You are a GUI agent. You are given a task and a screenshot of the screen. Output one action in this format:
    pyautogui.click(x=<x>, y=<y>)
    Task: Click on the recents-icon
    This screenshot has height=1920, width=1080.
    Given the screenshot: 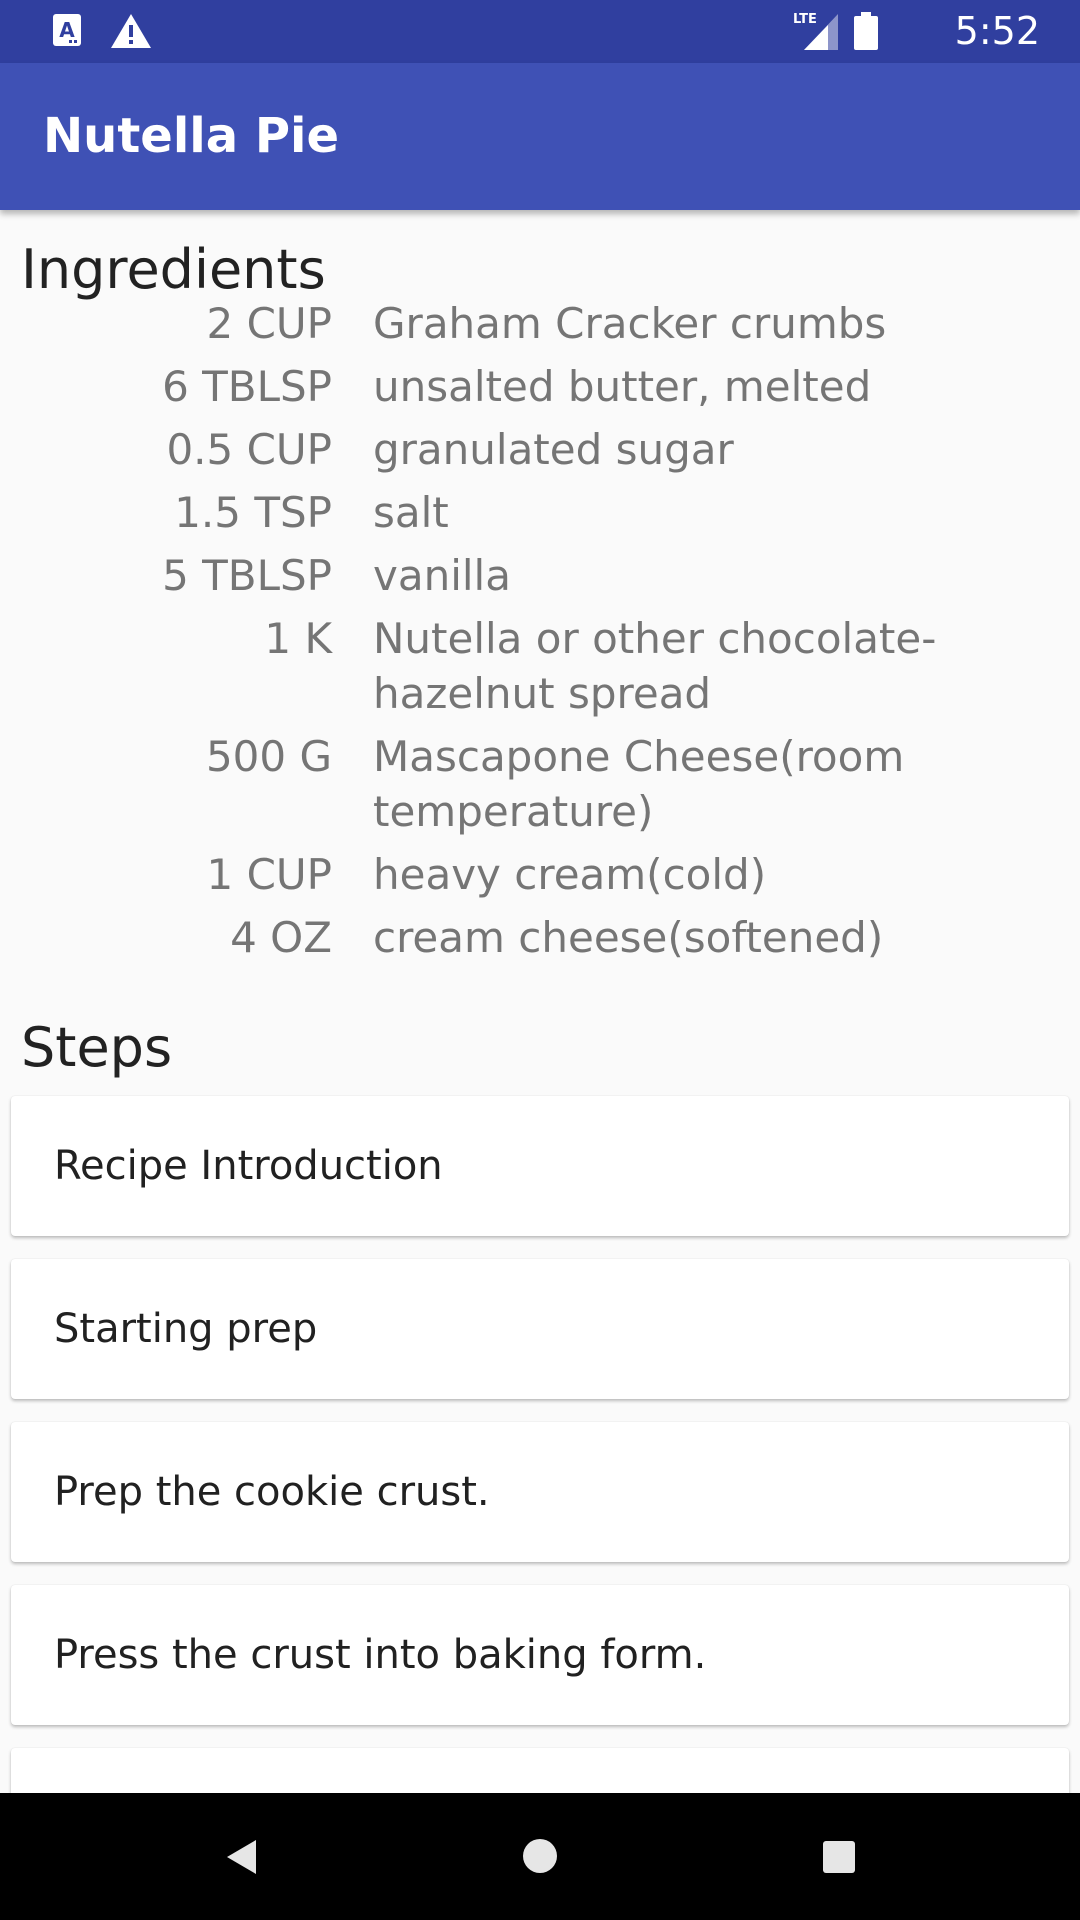 What is the action you would take?
    pyautogui.click(x=839, y=1859)
    